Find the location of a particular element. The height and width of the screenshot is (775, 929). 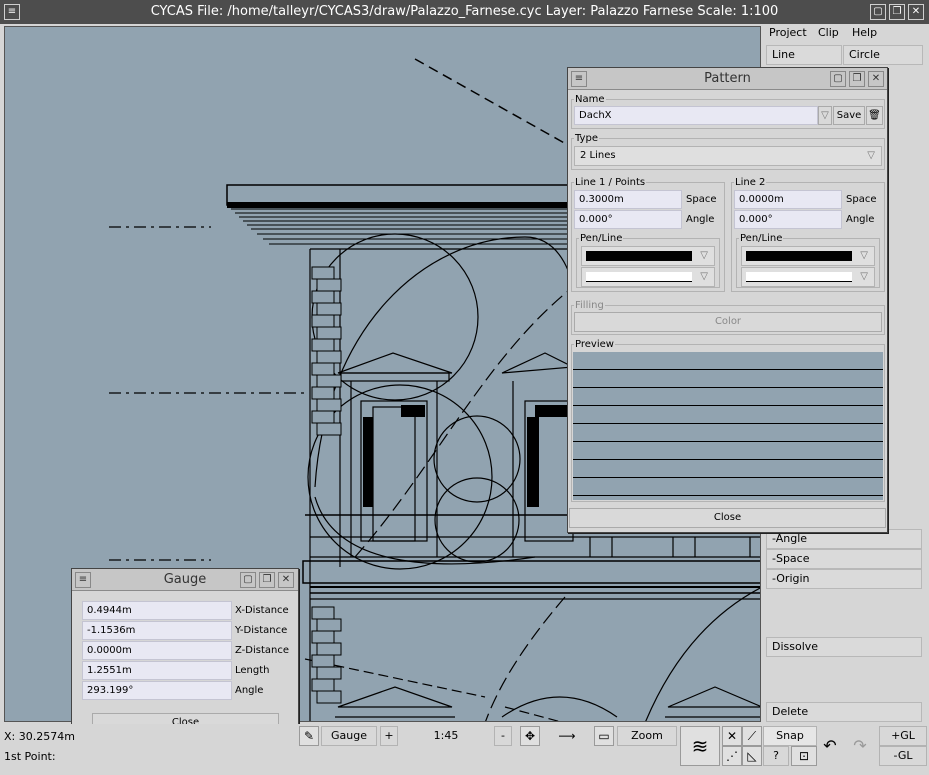

zoom-button: Zoom is located at coordinates (647, 736).